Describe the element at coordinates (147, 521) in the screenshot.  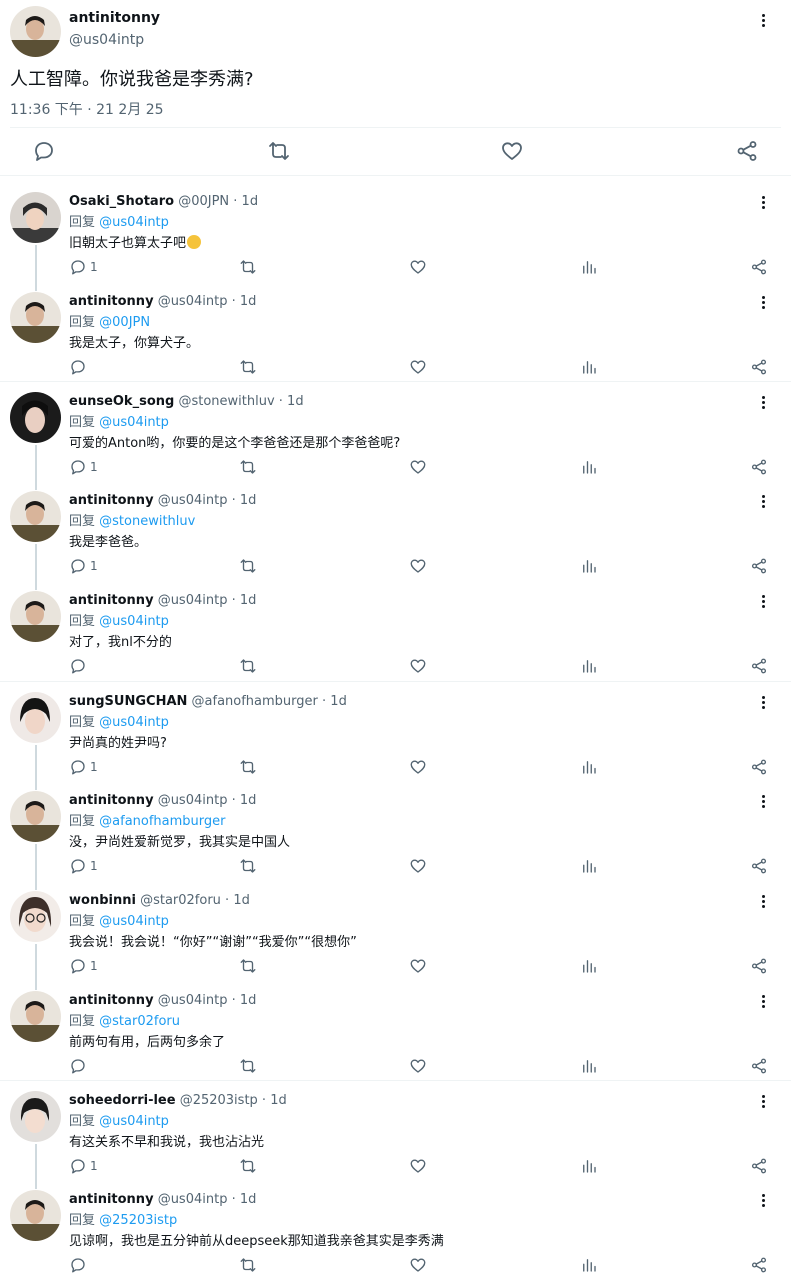
I see `replying-to-handle: @stonewithluv` at that location.